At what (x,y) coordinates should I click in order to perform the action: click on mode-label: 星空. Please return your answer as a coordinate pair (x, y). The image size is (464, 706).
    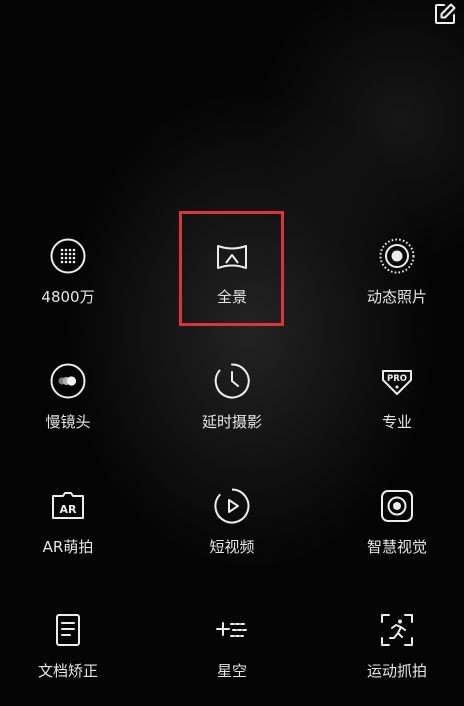
    Looking at the image, I should click on (231, 671).